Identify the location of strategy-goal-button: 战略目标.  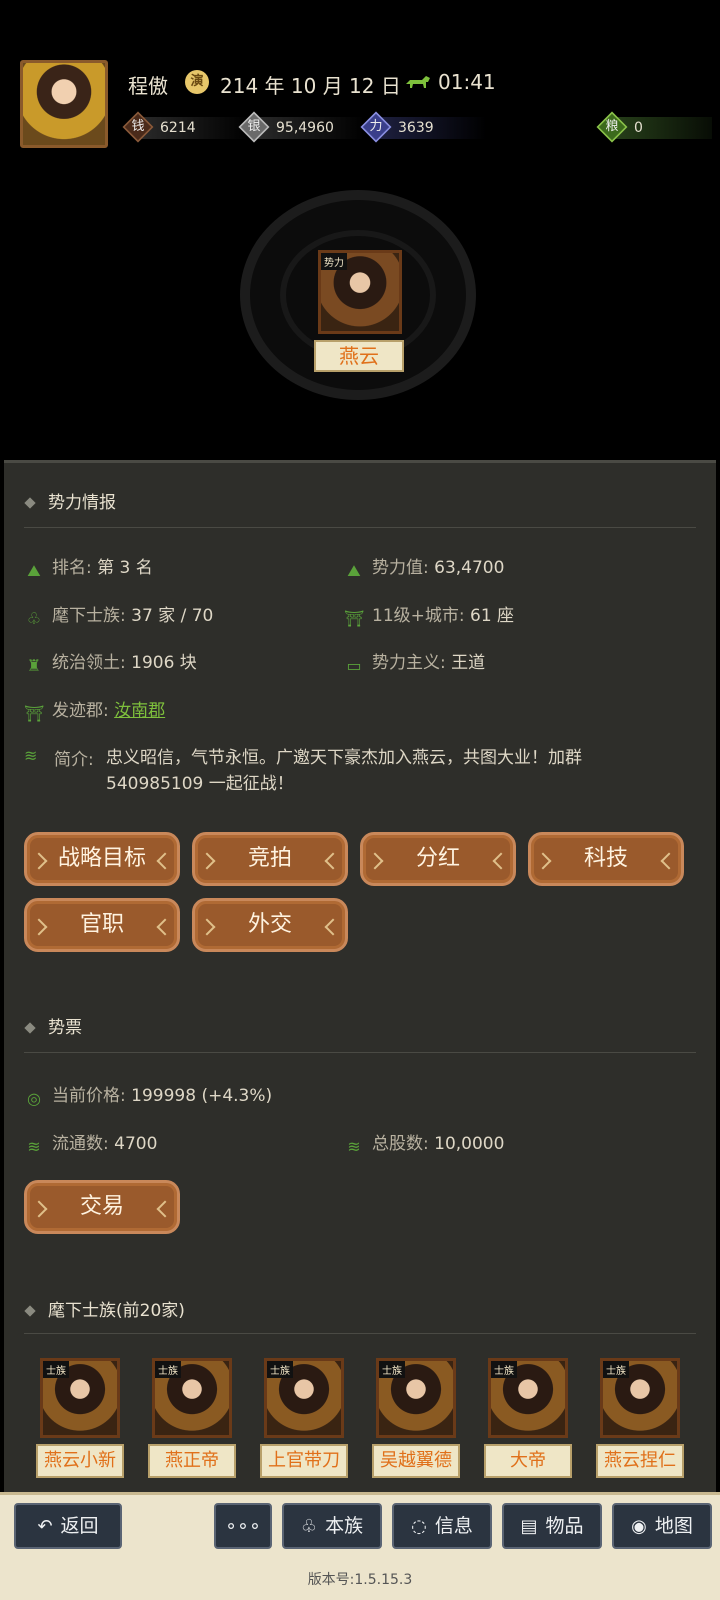
(102, 859).